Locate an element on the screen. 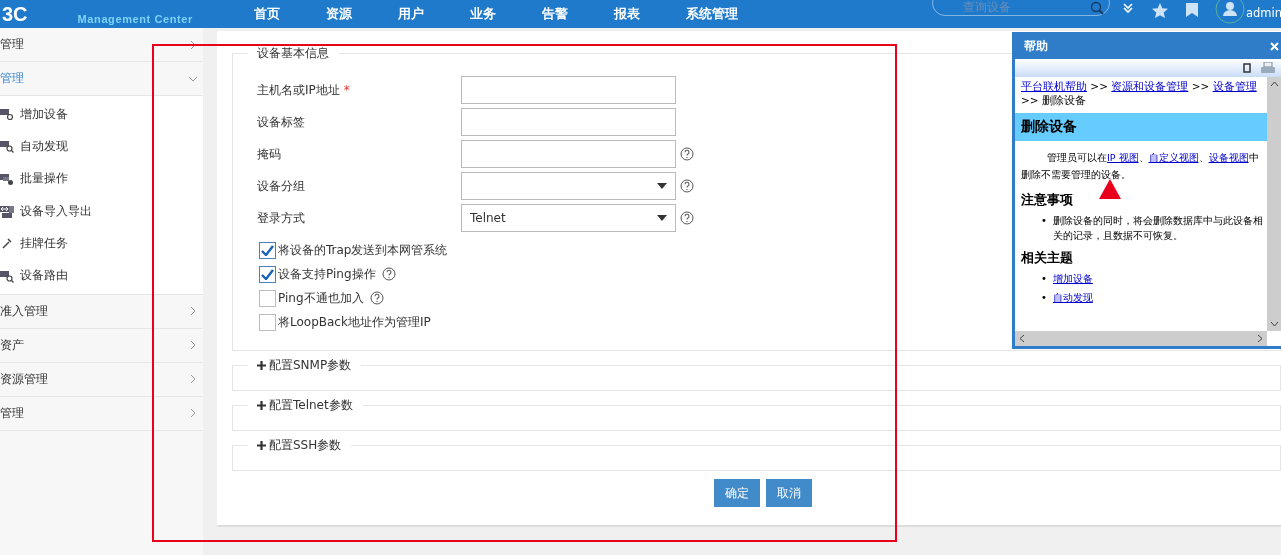 The height and width of the screenshot is (555, 1281). nav-link: 系统管理 is located at coordinates (721, 14).